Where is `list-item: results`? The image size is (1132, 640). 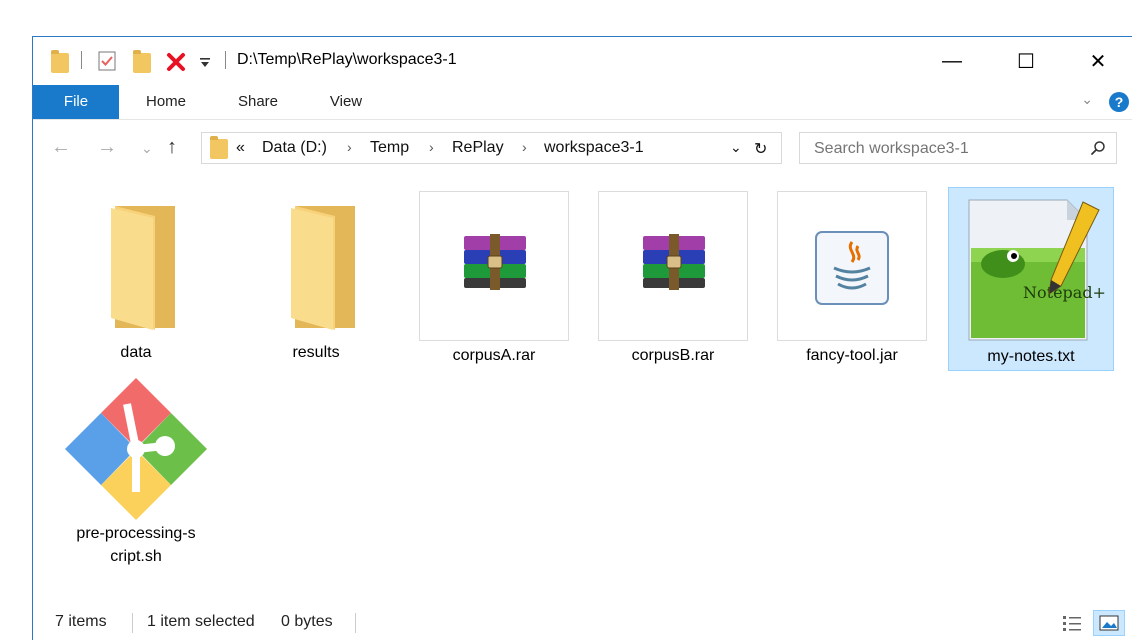
list-item: results is located at coordinates (316, 278).